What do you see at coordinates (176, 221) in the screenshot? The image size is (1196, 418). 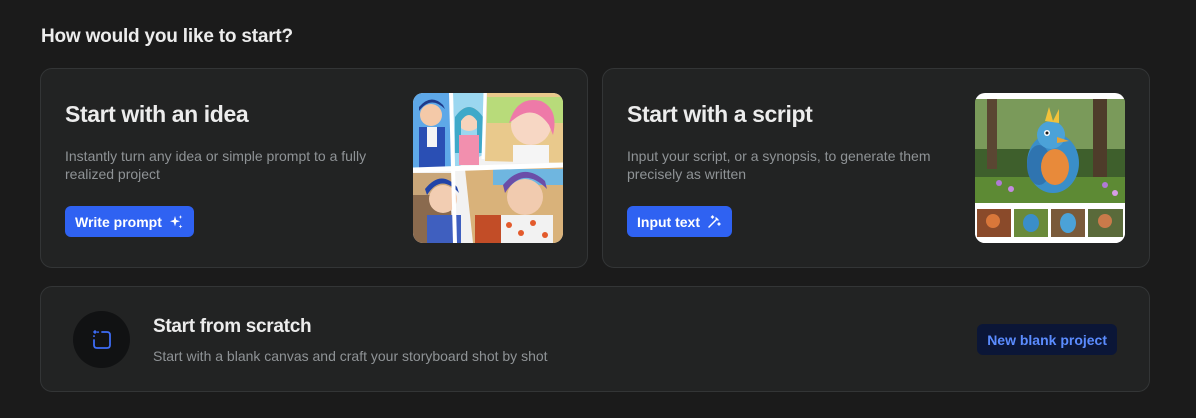 I see `sparkles-icon` at bounding box center [176, 221].